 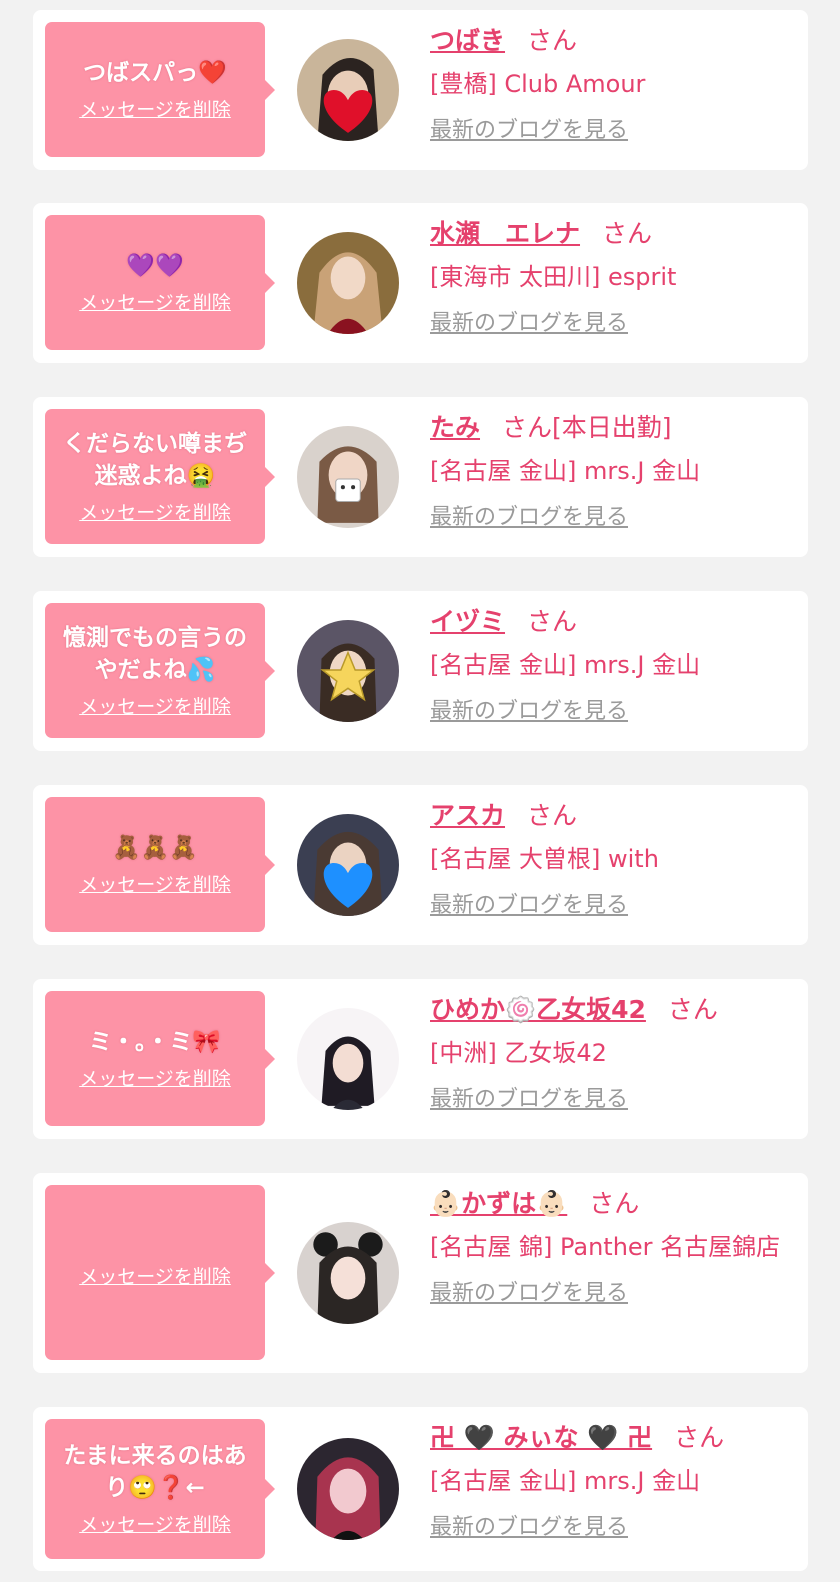 I want to click on sender-info: イヅミ さん [名古屋 金山] mrs.J 金山 最新のブログを見る, so click(x=615, y=666).